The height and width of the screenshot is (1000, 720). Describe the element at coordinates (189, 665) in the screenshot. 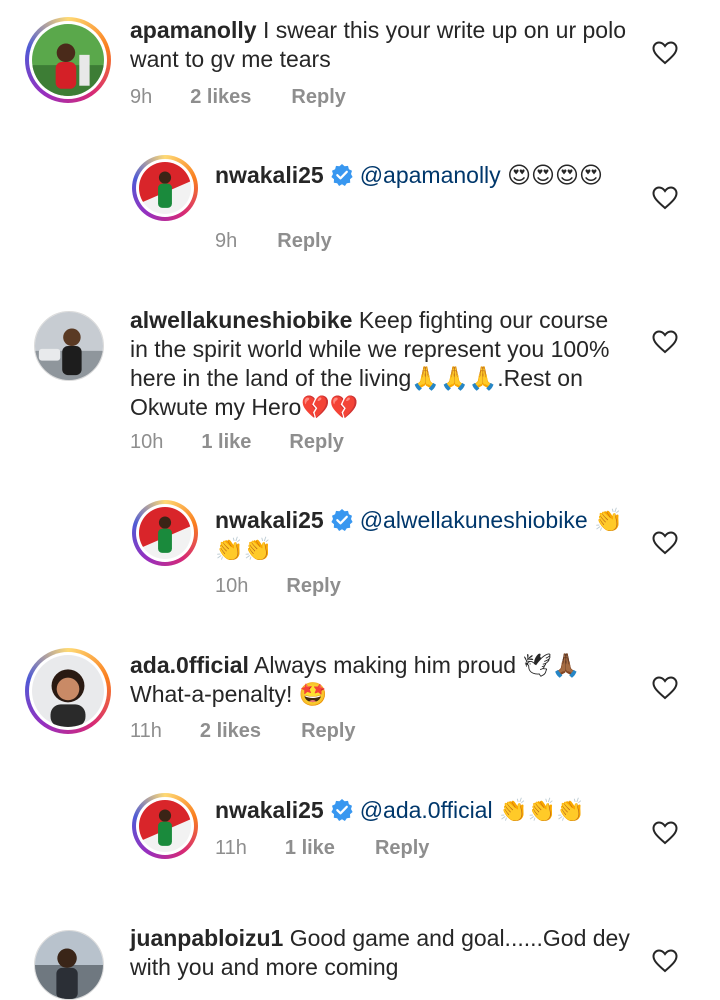

I see `comment-username: ada.0fficial` at that location.